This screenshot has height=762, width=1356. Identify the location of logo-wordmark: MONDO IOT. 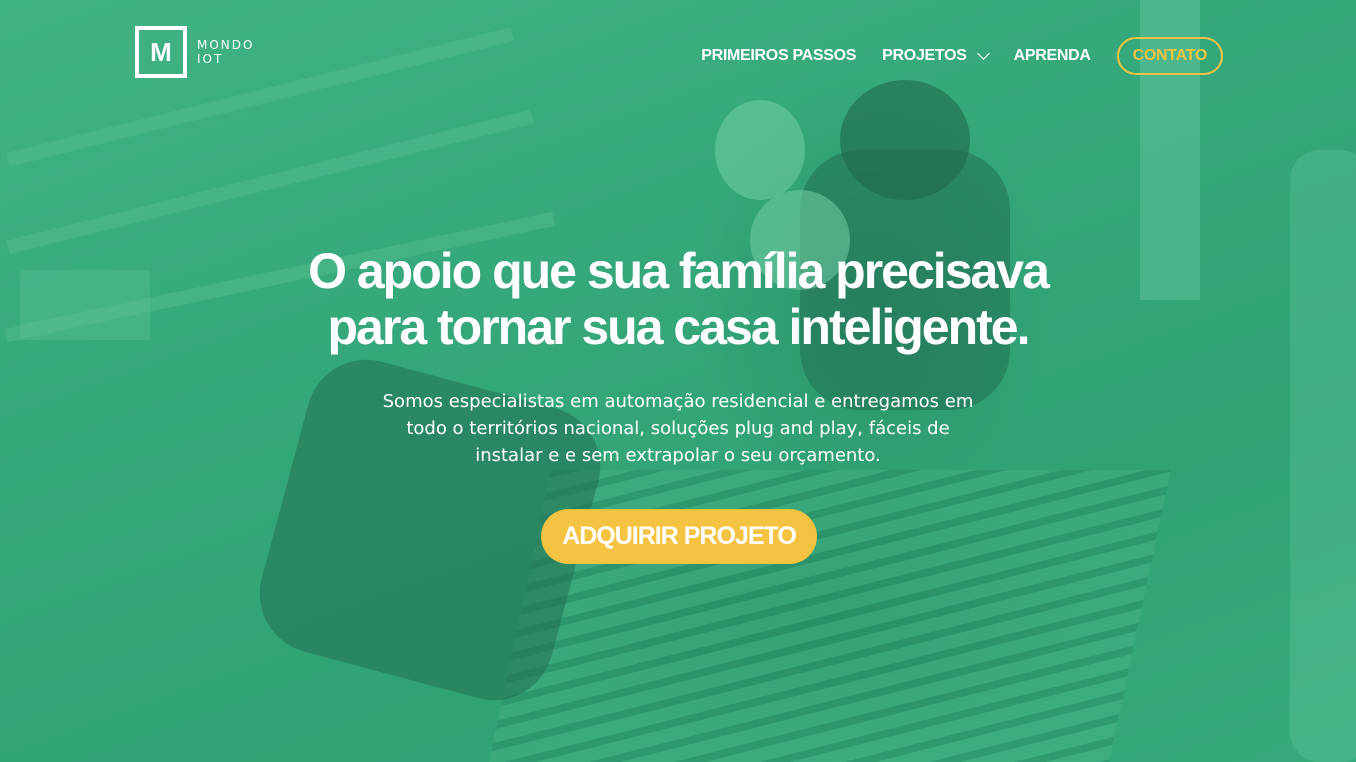
(225, 52).